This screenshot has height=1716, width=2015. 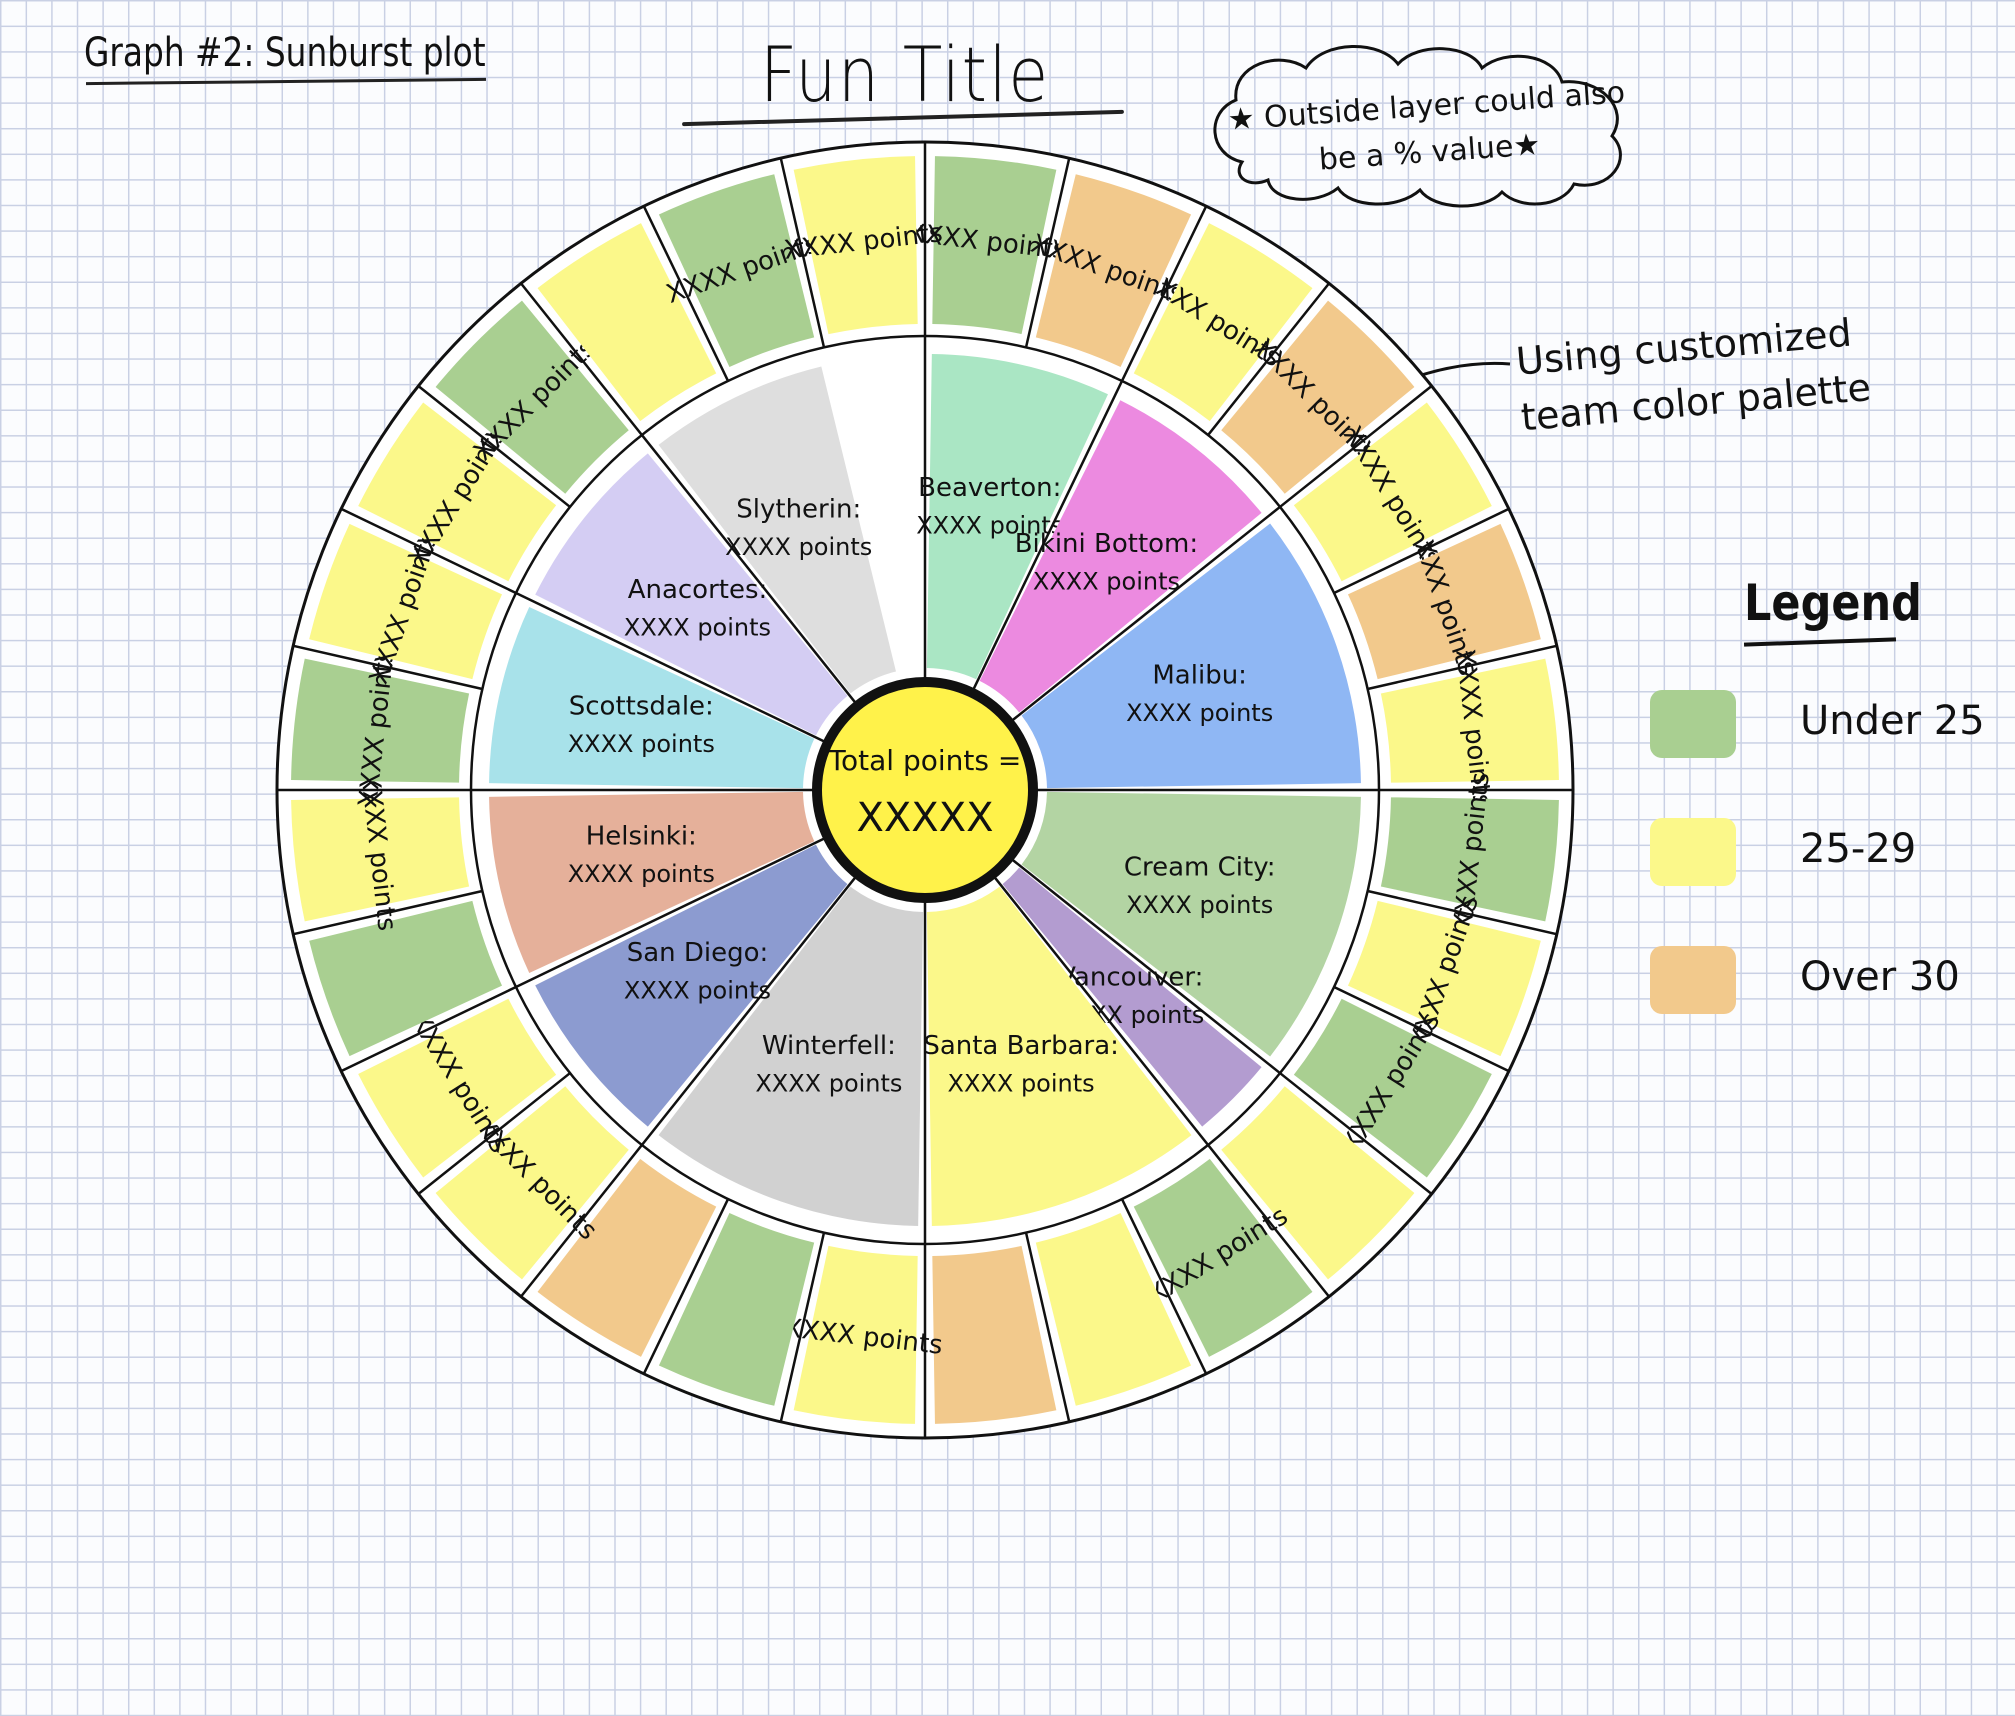 What do you see at coordinates (285, 53) in the screenshot?
I see `page-note: Graph #2: Sunburst plot` at bounding box center [285, 53].